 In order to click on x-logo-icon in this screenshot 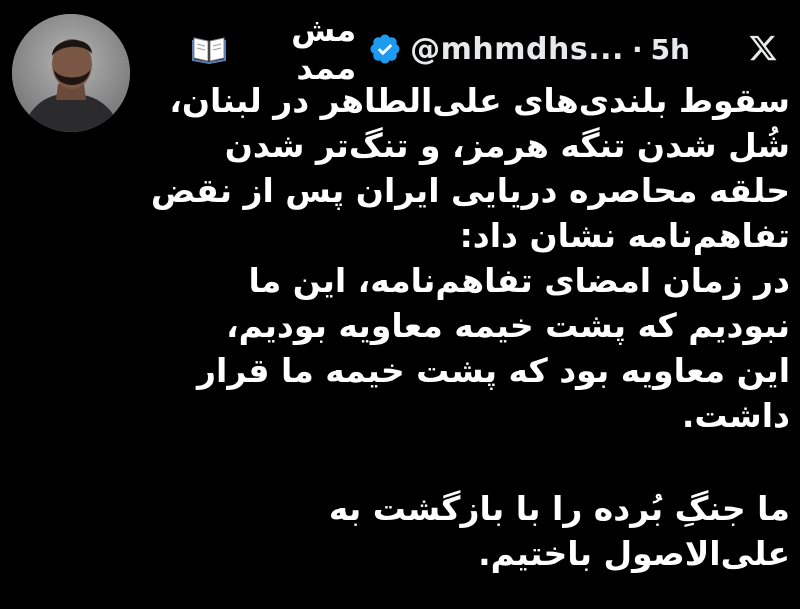, I will do `click(763, 48)`.